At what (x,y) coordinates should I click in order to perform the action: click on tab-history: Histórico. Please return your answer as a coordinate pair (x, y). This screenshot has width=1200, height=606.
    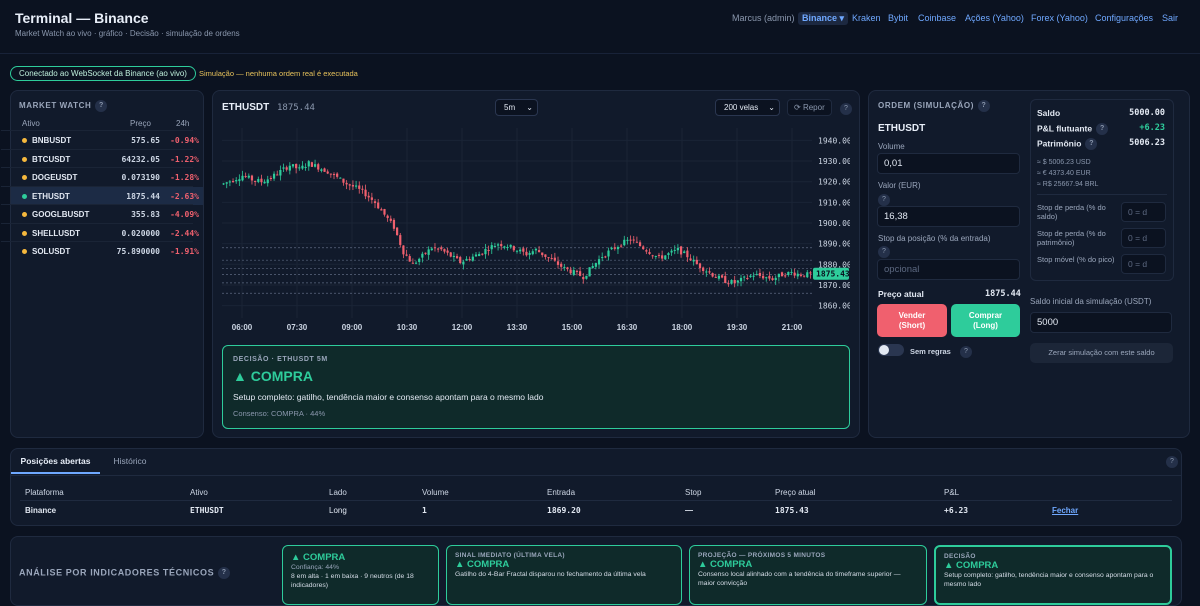
    Looking at the image, I should click on (130, 461).